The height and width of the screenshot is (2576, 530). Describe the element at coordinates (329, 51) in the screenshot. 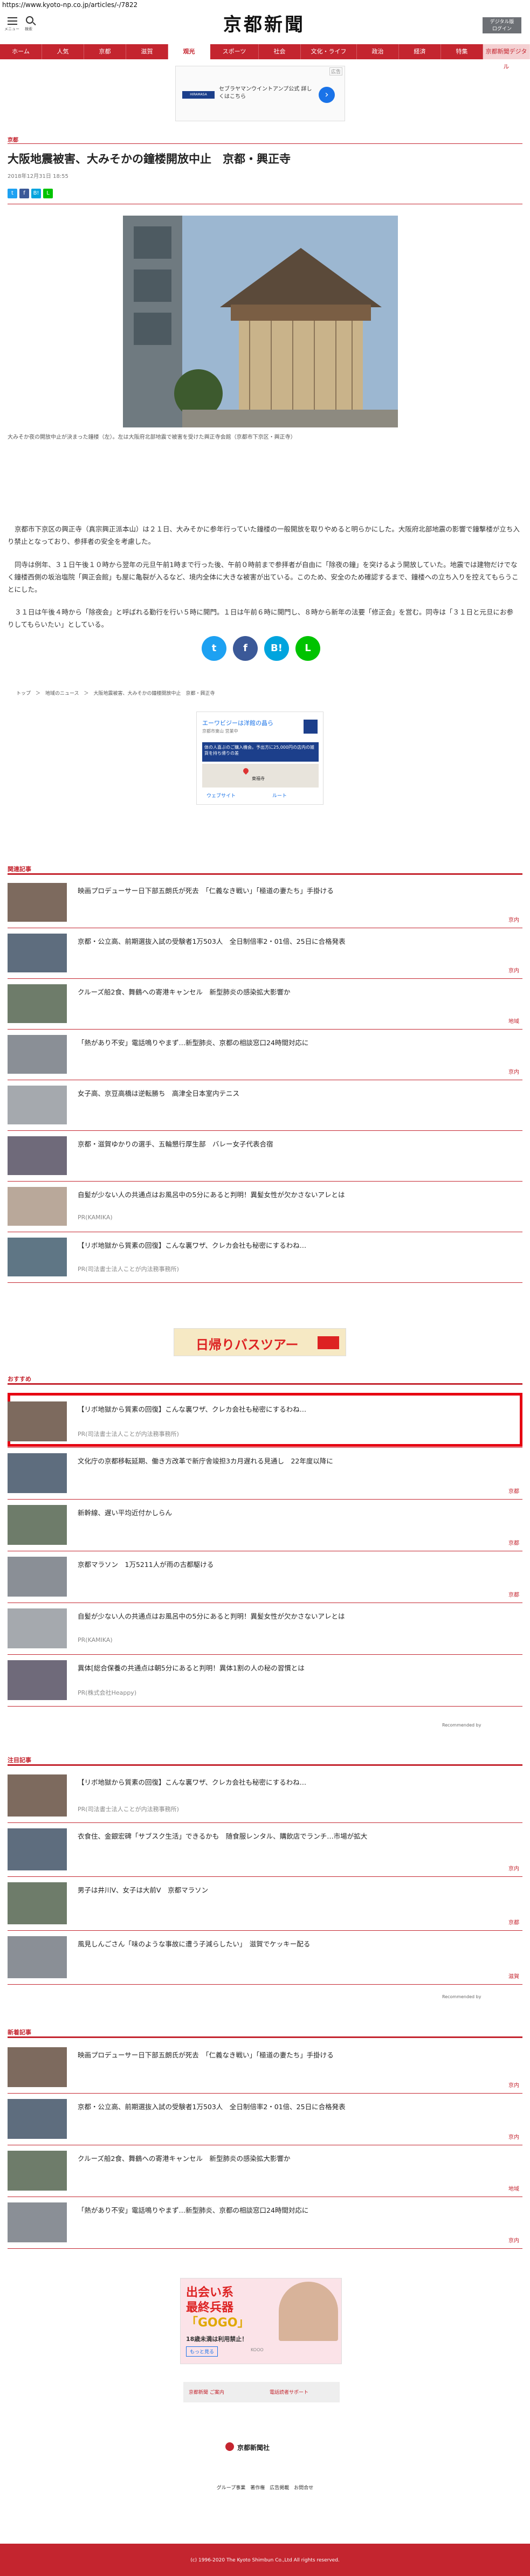

I see `nav-item-culture: 文化・ライフ` at that location.